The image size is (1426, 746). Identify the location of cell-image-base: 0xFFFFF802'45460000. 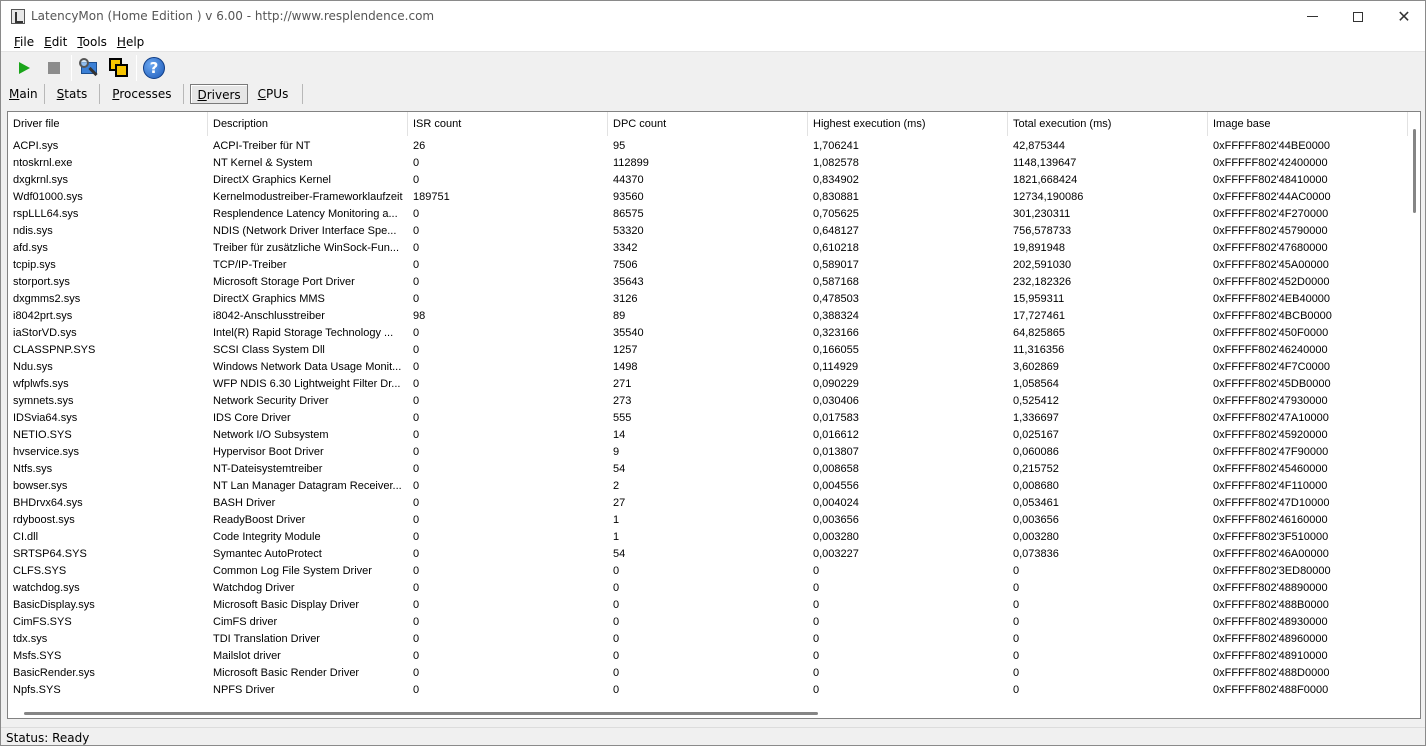
(1270, 469).